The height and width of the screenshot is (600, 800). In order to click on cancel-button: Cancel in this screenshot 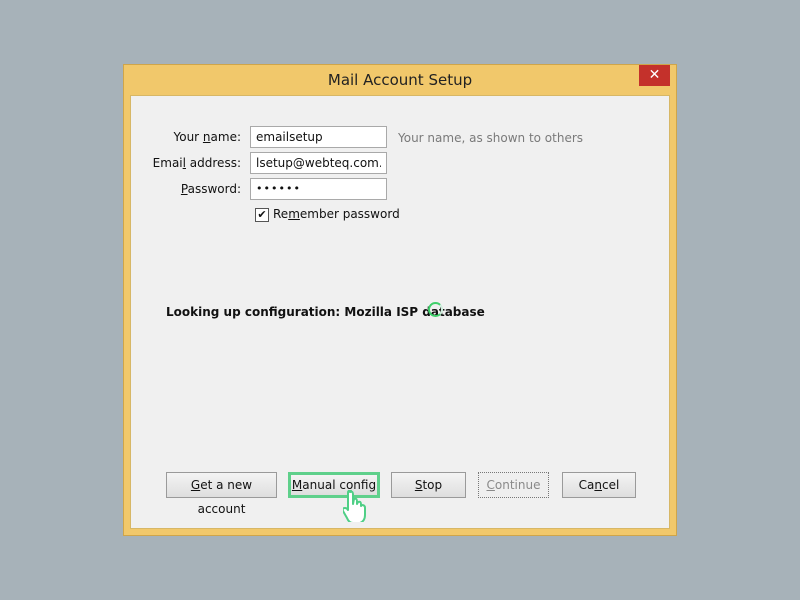, I will do `click(599, 485)`.